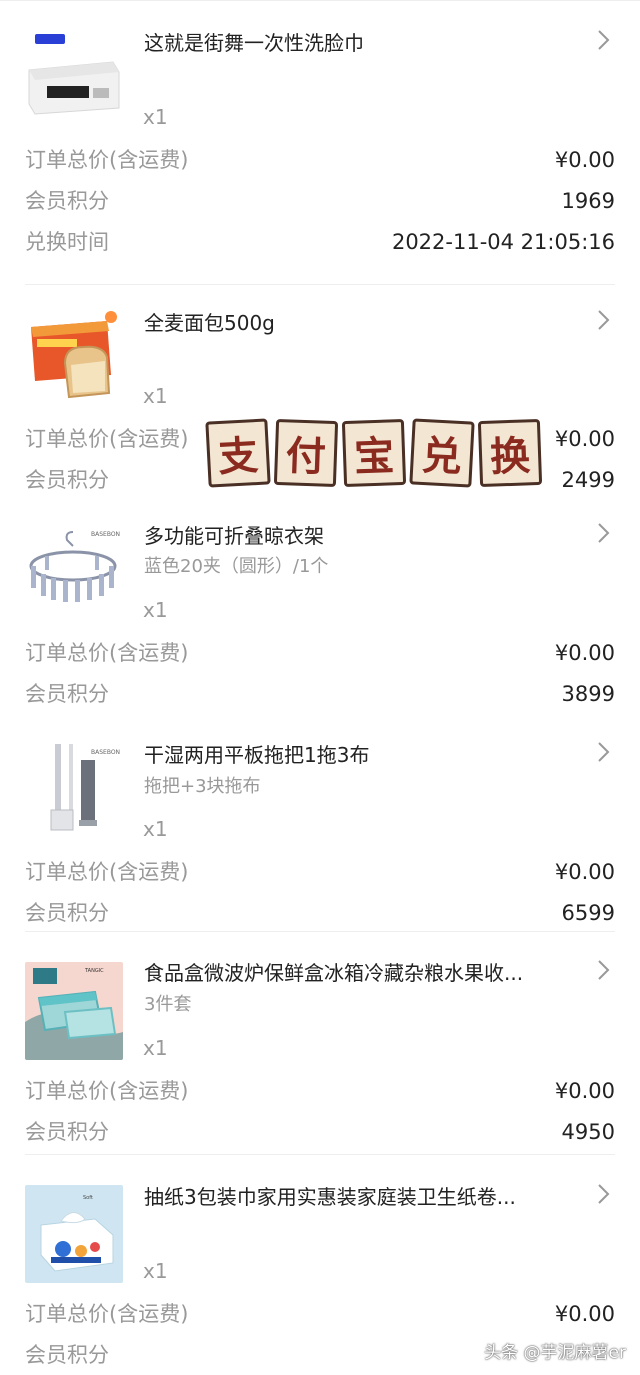  I want to click on points-value: 3899, so click(588, 694).